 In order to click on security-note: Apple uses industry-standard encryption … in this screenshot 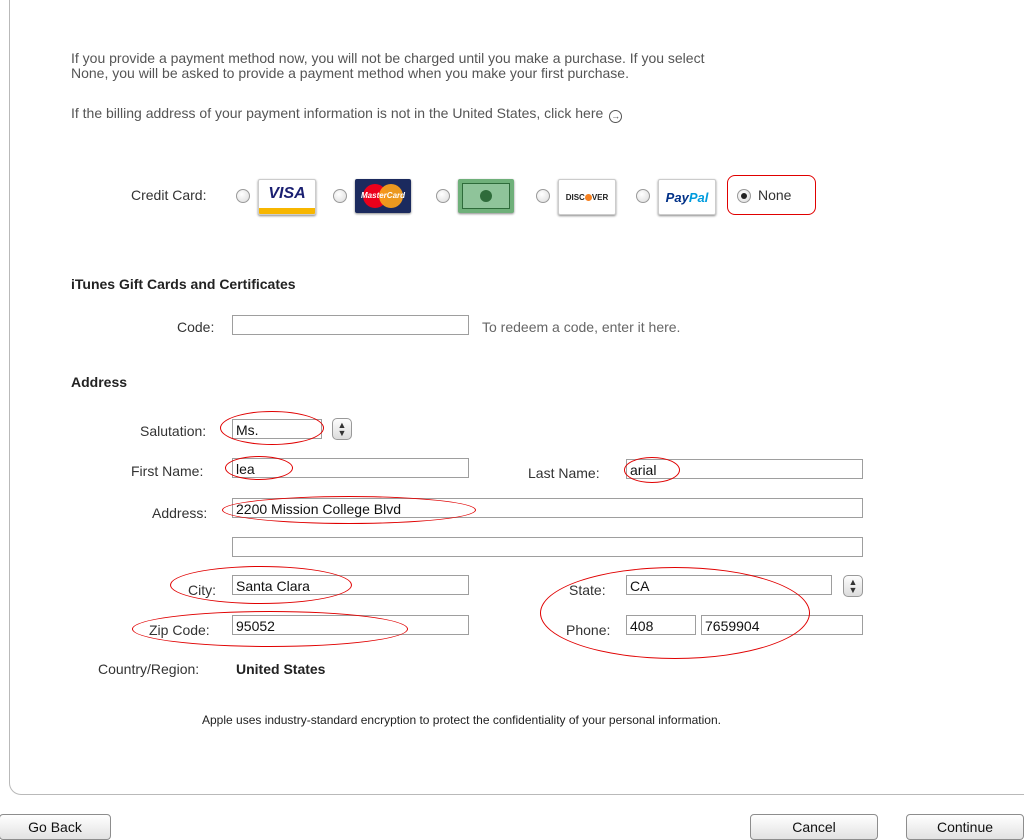, I will do `click(461, 720)`.